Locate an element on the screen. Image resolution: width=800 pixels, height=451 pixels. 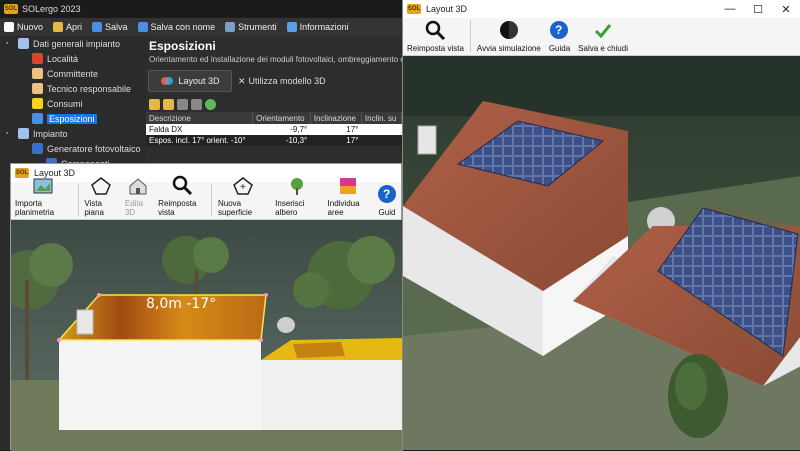
importa-planimetria-button: Importa planimetria is located at coordinates (43, 197).